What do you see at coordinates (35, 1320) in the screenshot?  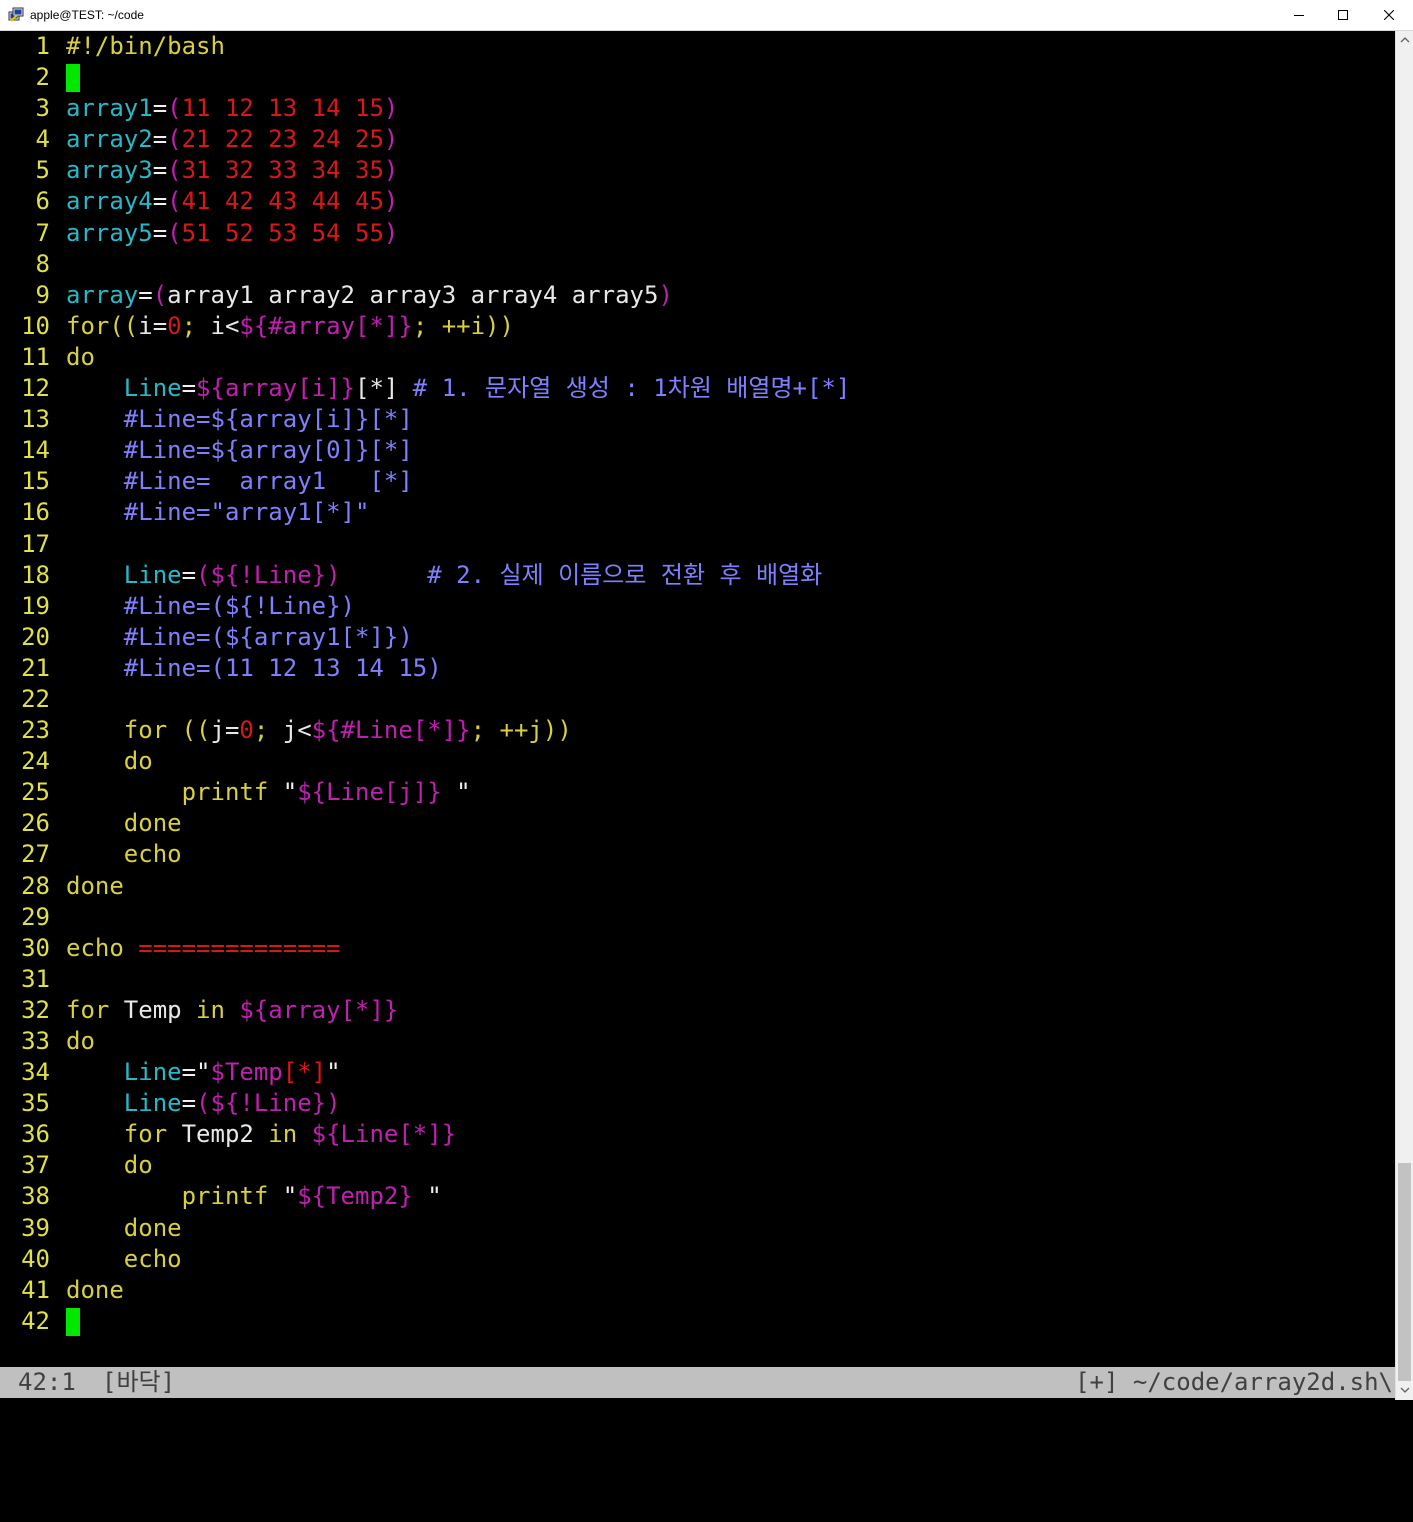 I see `line-number: 42` at bounding box center [35, 1320].